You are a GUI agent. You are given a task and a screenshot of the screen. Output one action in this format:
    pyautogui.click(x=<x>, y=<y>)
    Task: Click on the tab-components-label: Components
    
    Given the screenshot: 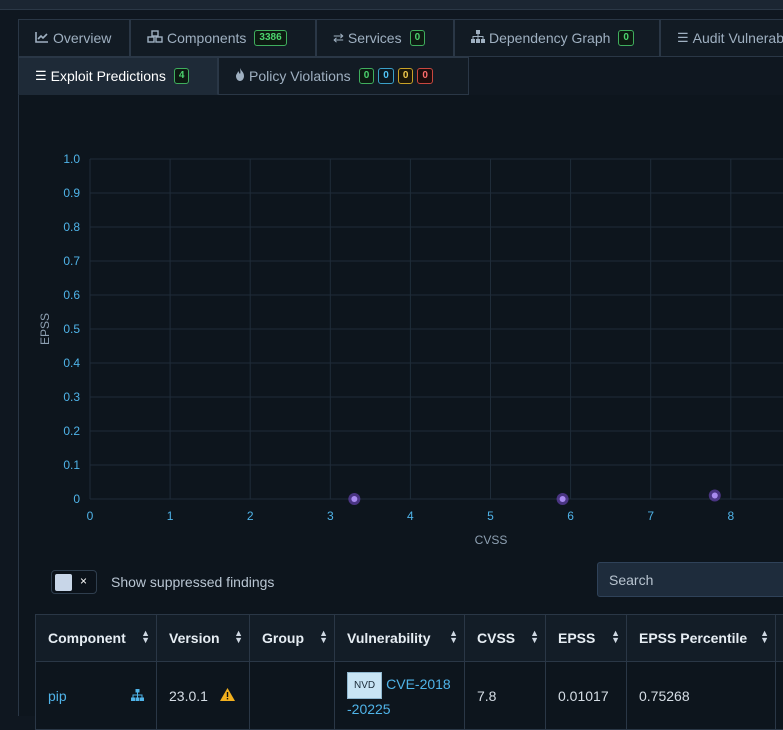 What is the action you would take?
    pyautogui.click(x=206, y=38)
    